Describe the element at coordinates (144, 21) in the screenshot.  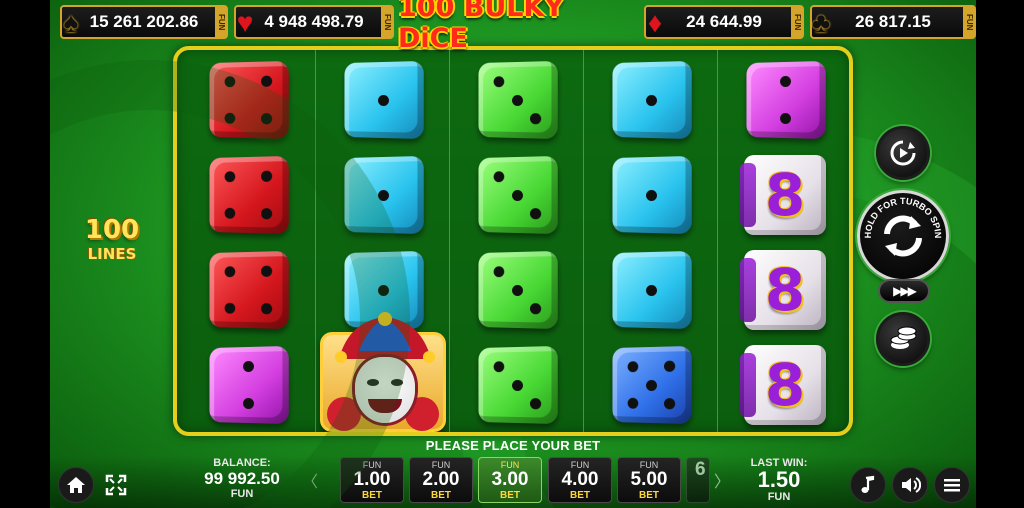
I see `jackpot-spade-value: 15 261 202.86` at that location.